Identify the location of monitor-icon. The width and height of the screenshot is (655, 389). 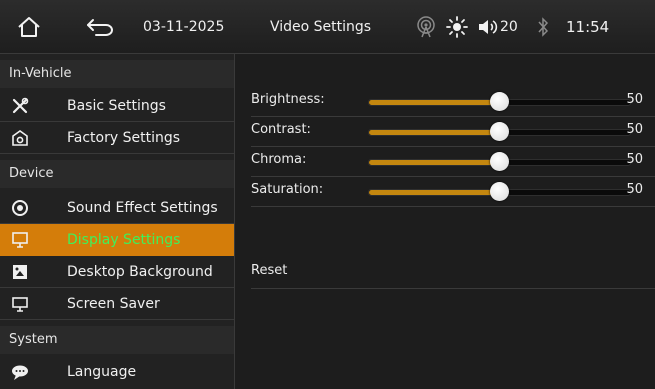
(20, 304).